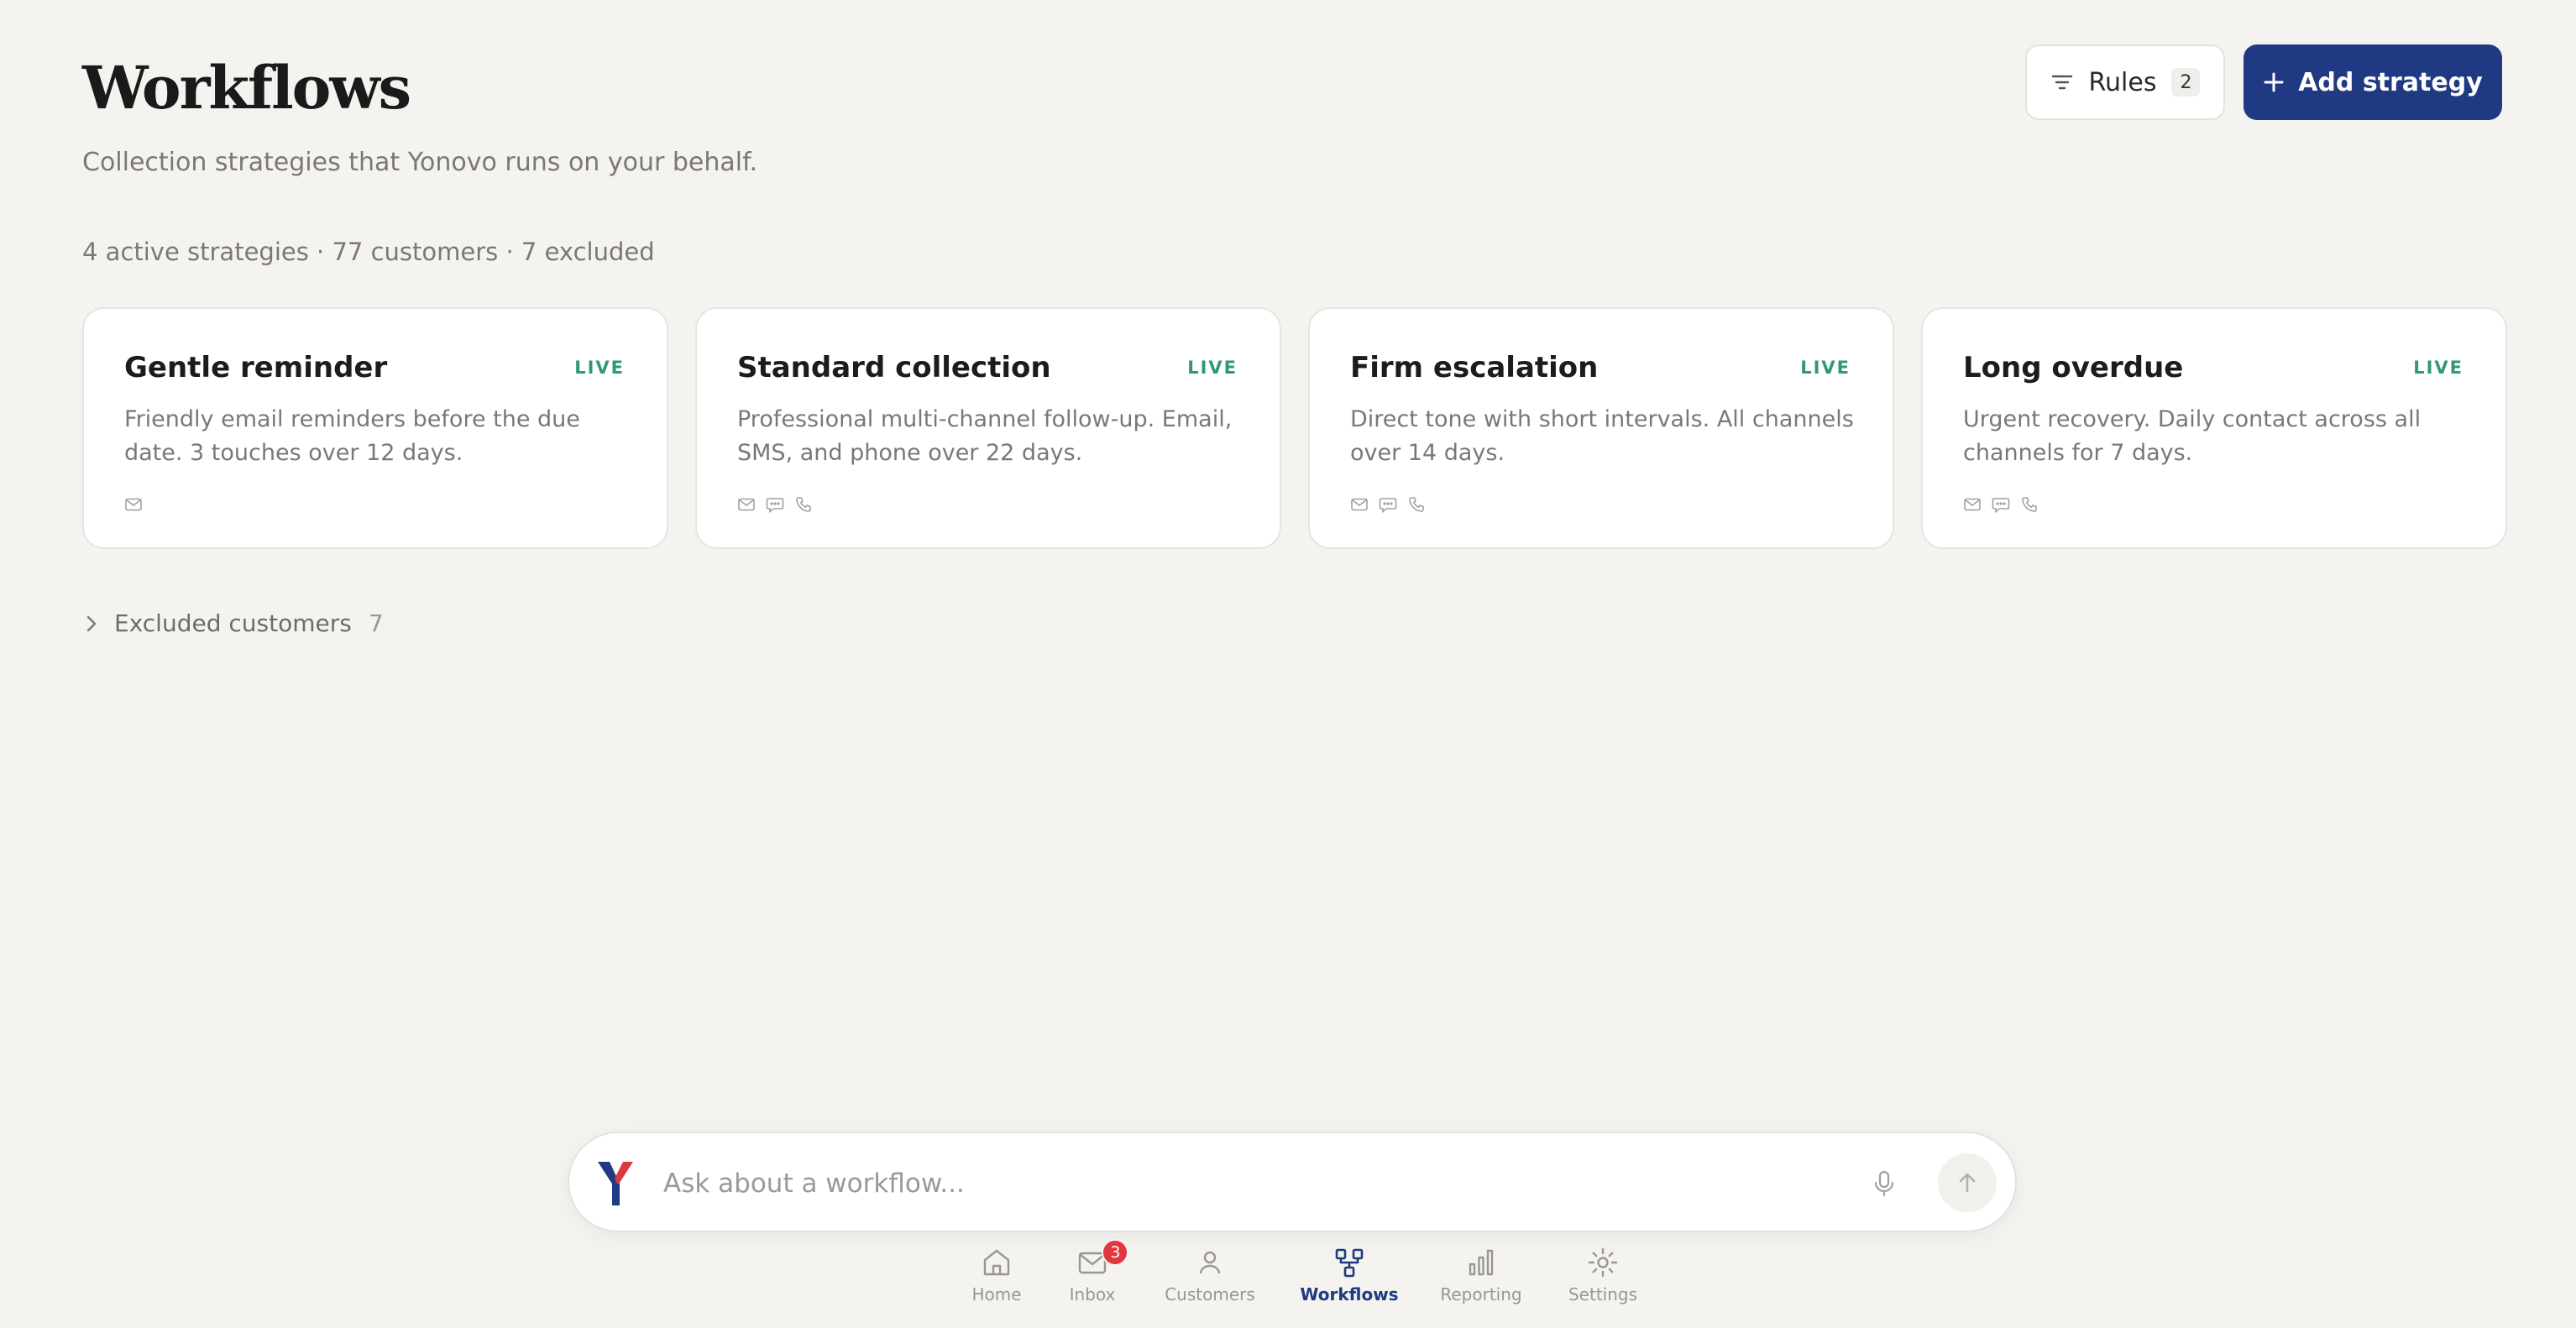 The width and height of the screenshot is (2576, 1328). What do you see at coordinates (997, 1294) in the screenshot?
I see `nav-label: Home` at bounding box center [997, 1294].